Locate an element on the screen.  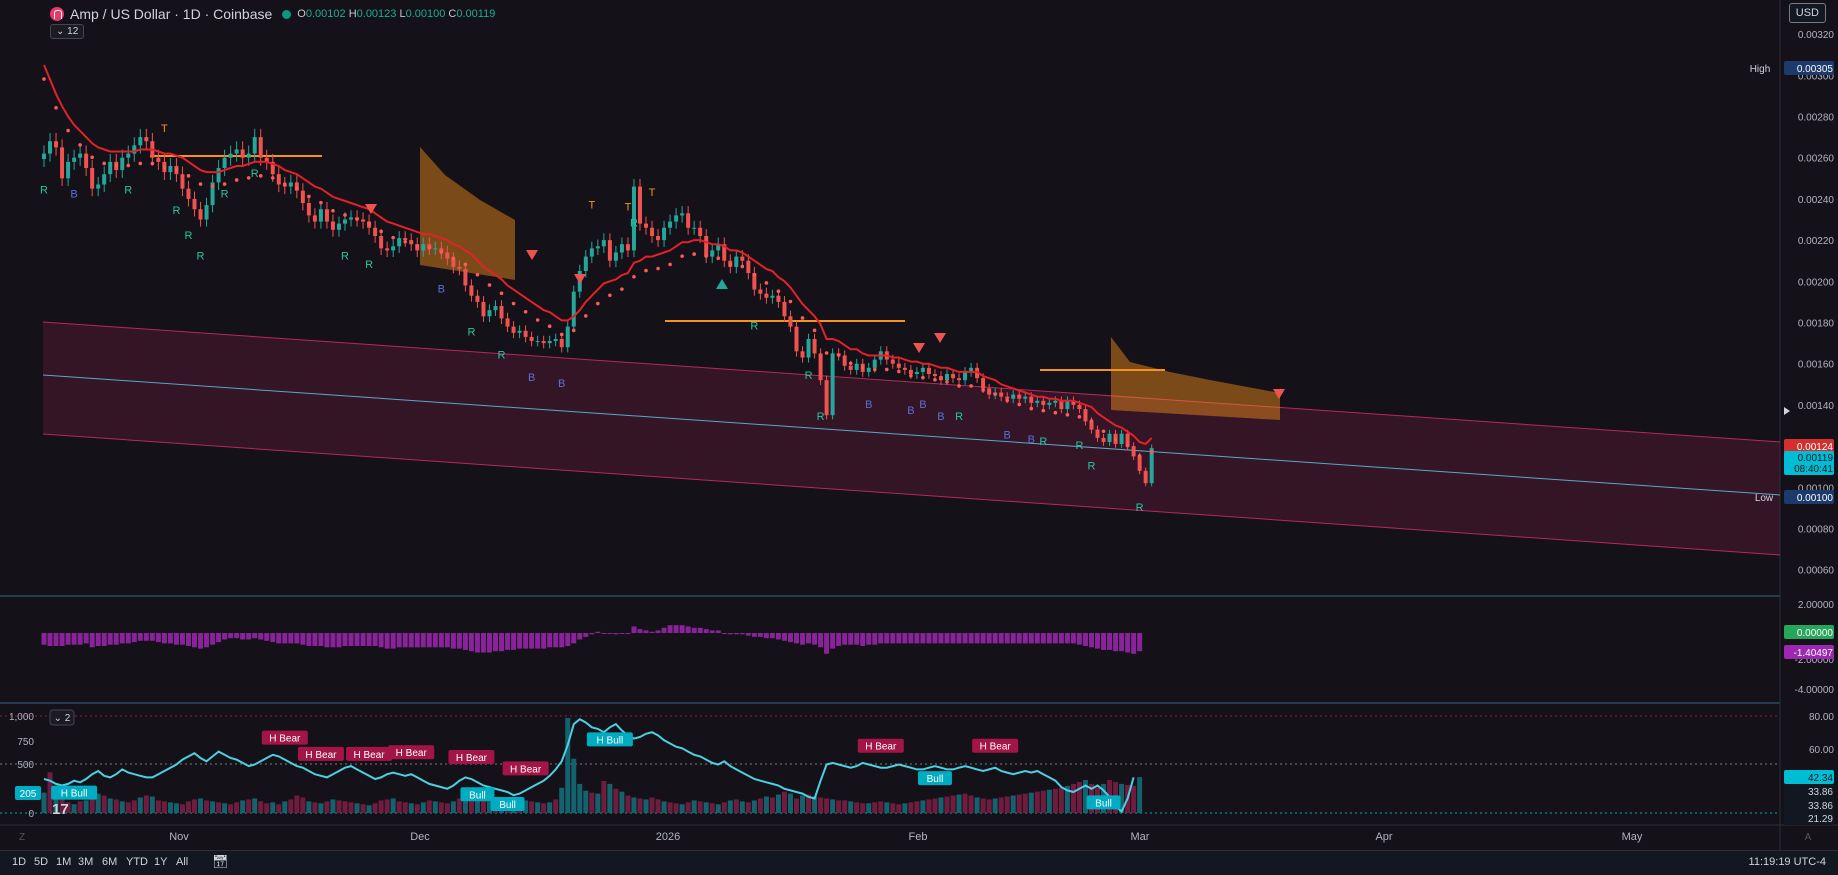
timeframe-all: All is located at coordinates (182, 862).